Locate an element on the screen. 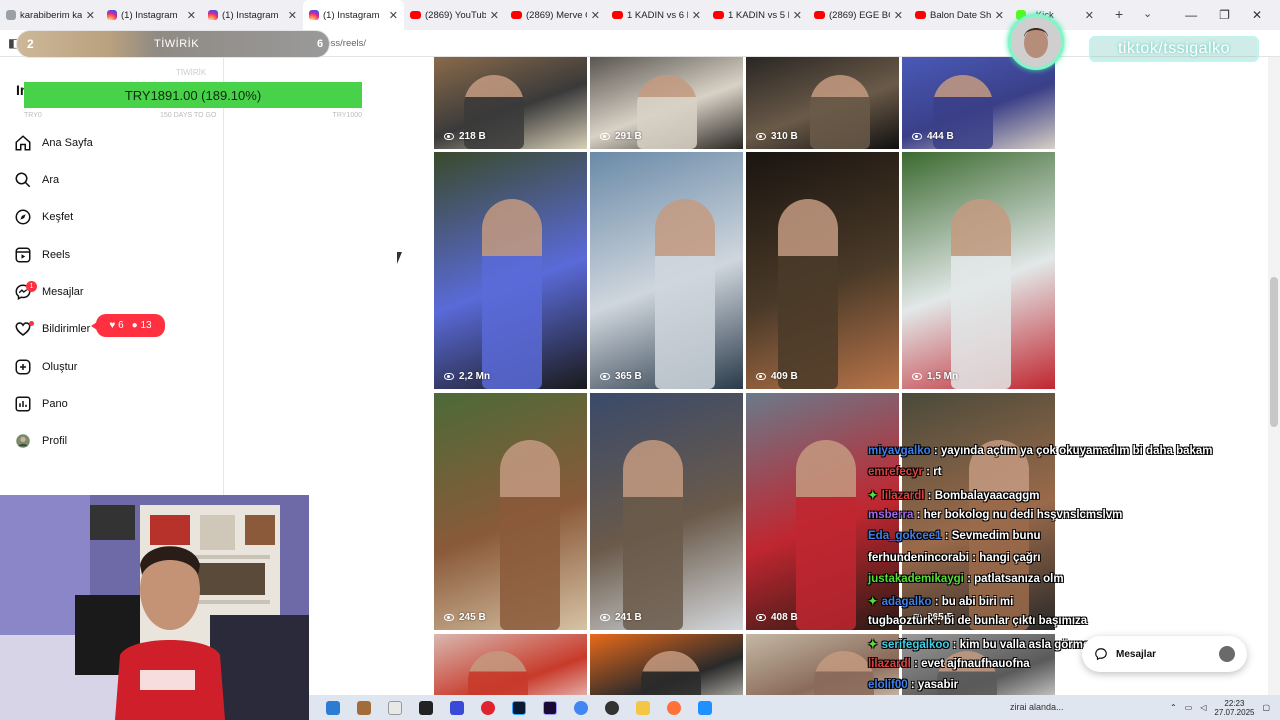 Image resolution: width=1280 pixels, height=720 pixels. donation-goal-labels: TRY0 150 DAYS TO GO TRY1000 is located at coordinates (193, 117).